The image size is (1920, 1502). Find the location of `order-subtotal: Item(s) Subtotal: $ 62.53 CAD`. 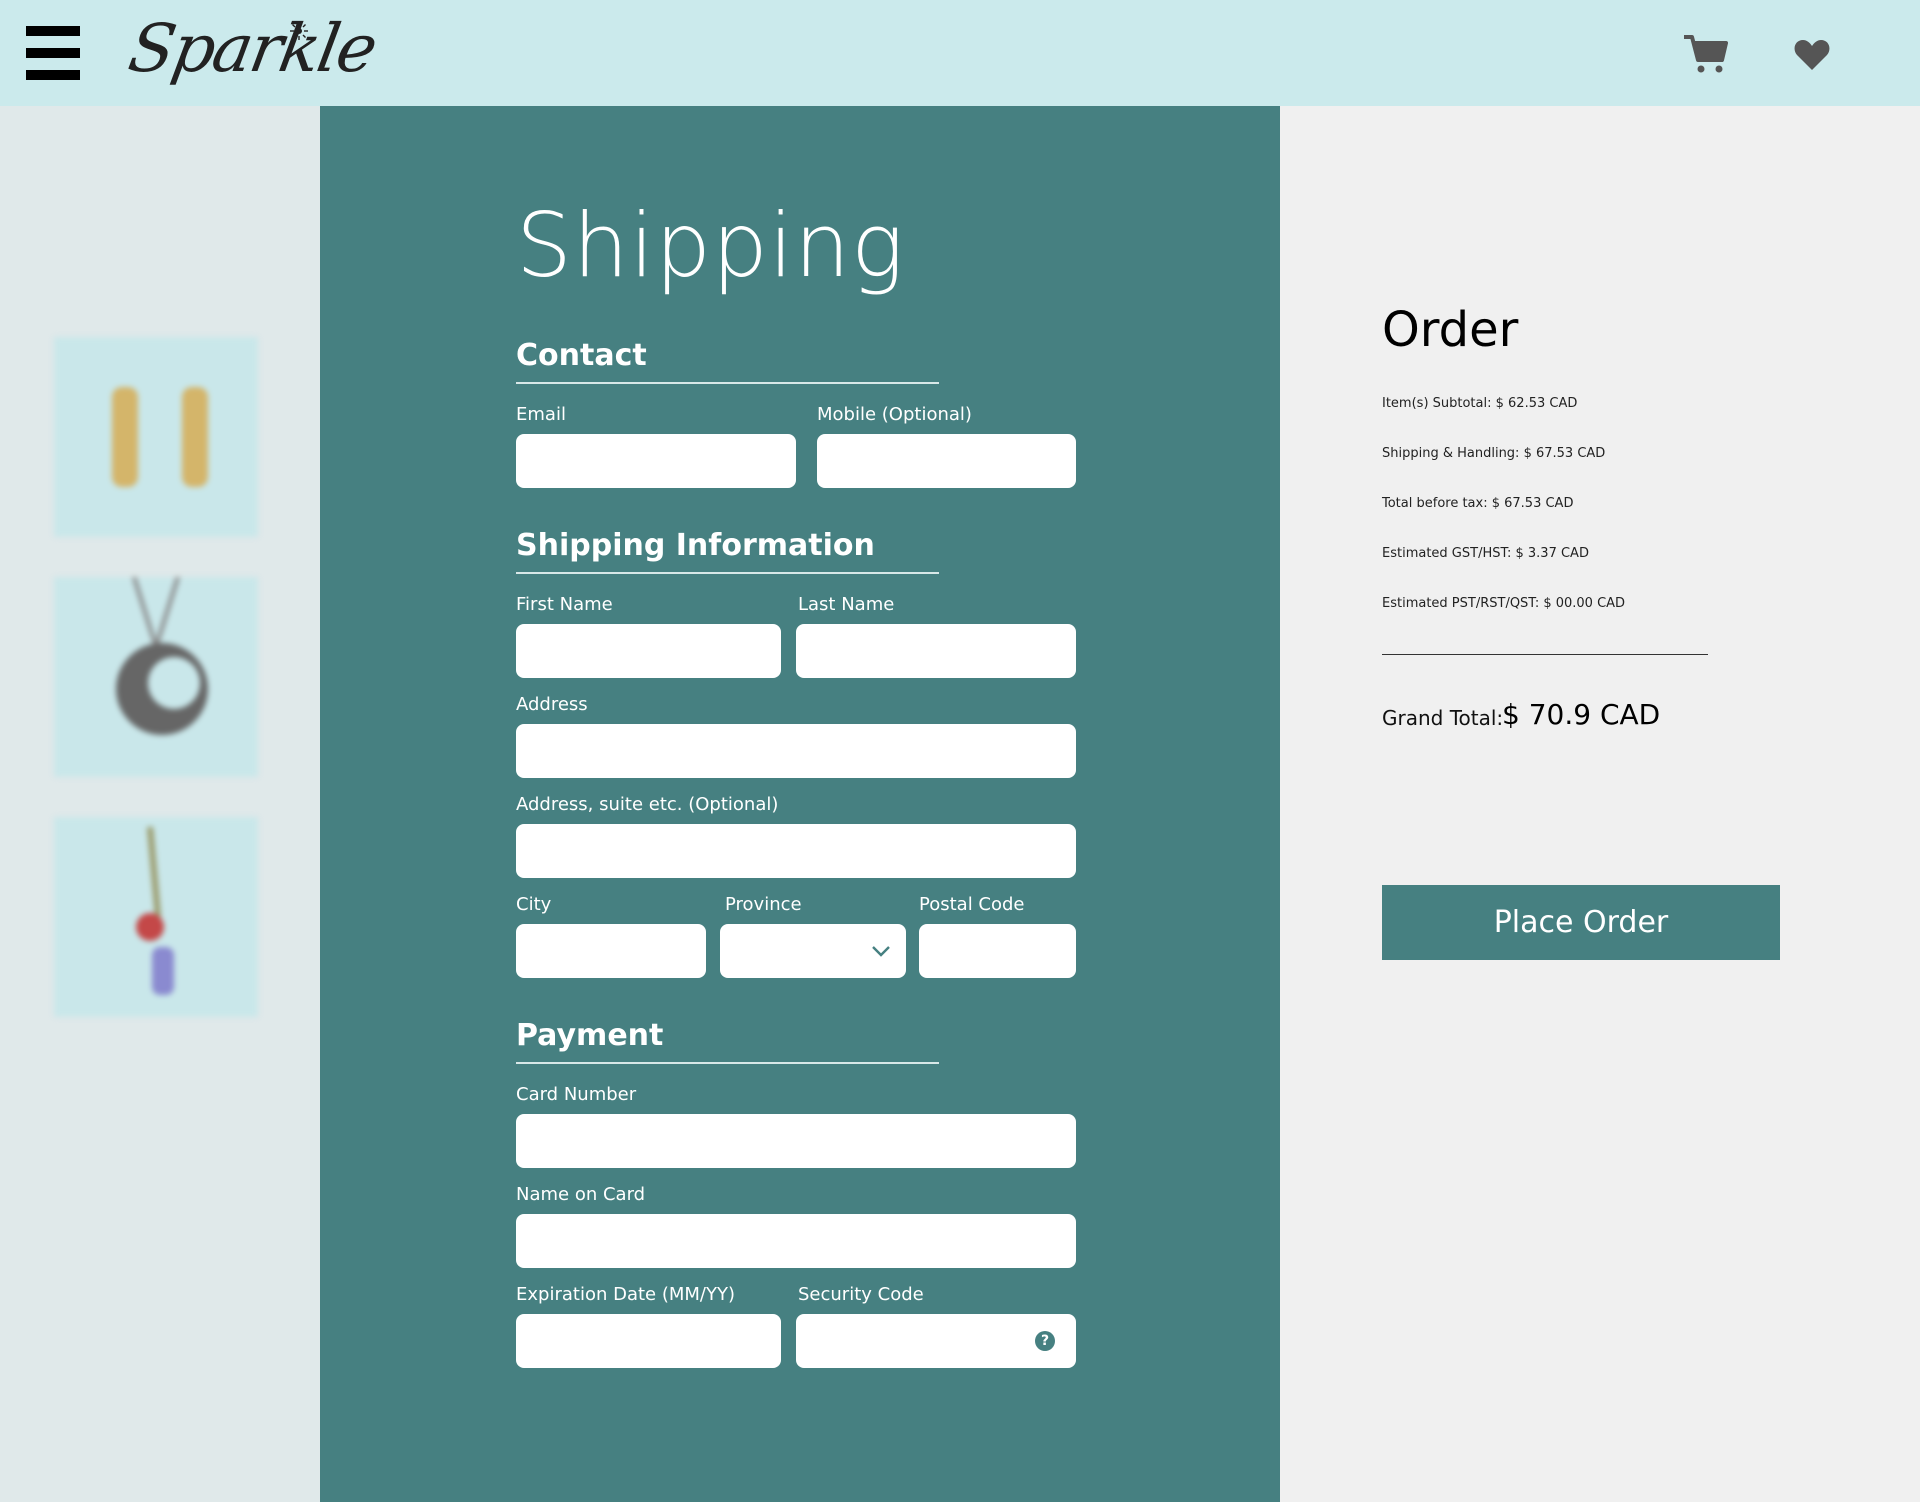

order-subtotal: Item(s) Subtotal: $ 62.53 CAD is located at coordinates (1480, 403).